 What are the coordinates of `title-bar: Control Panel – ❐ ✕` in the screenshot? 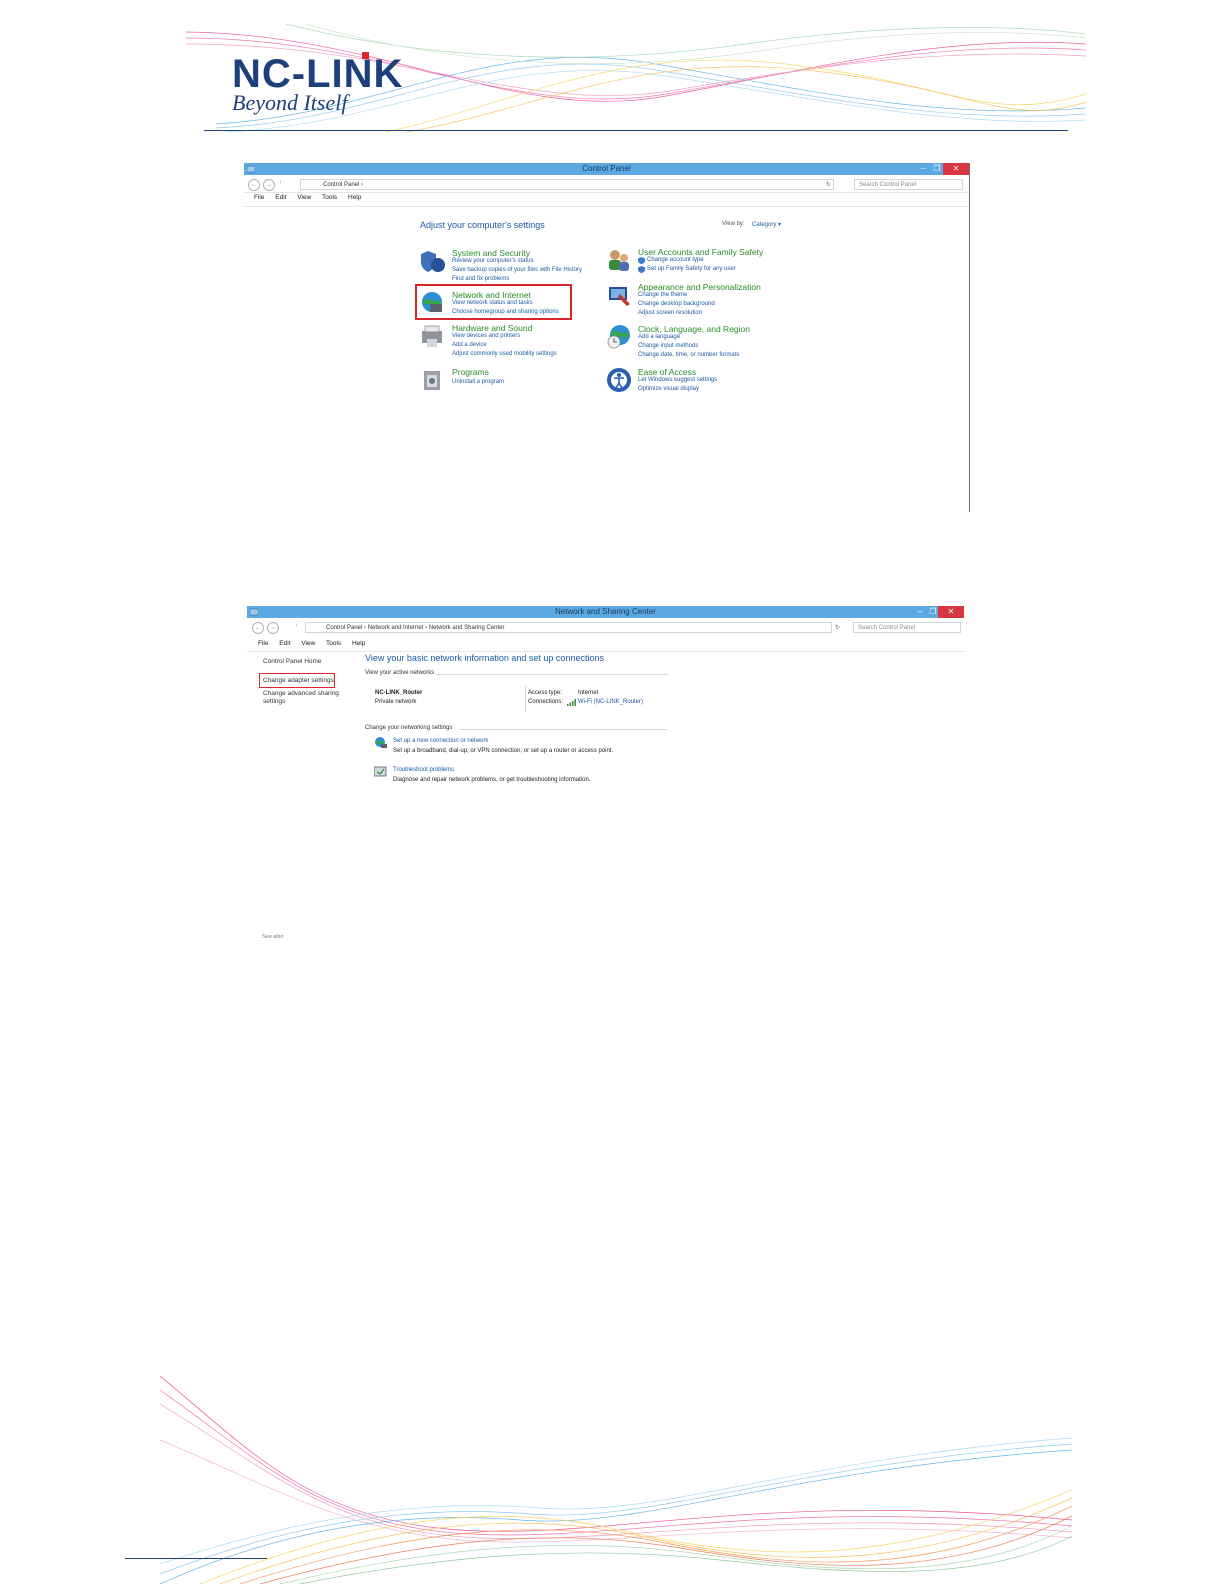 It's located at (606, 169).